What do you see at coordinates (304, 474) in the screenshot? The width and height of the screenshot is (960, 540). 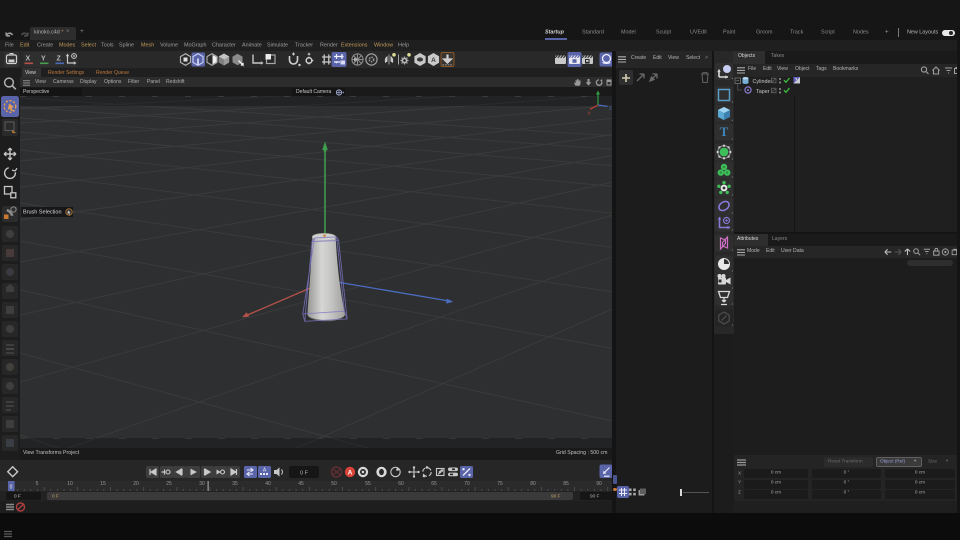 I see `svg-text: 0 F` at bounding box center [304, 474].